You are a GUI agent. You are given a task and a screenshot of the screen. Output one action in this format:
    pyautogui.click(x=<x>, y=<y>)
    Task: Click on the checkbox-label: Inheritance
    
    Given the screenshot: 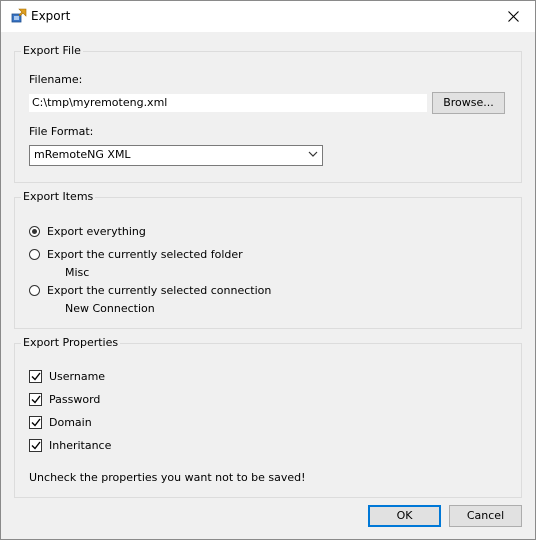 What is the action you would take?
    pyautogui.click(x=80, y=445)
    